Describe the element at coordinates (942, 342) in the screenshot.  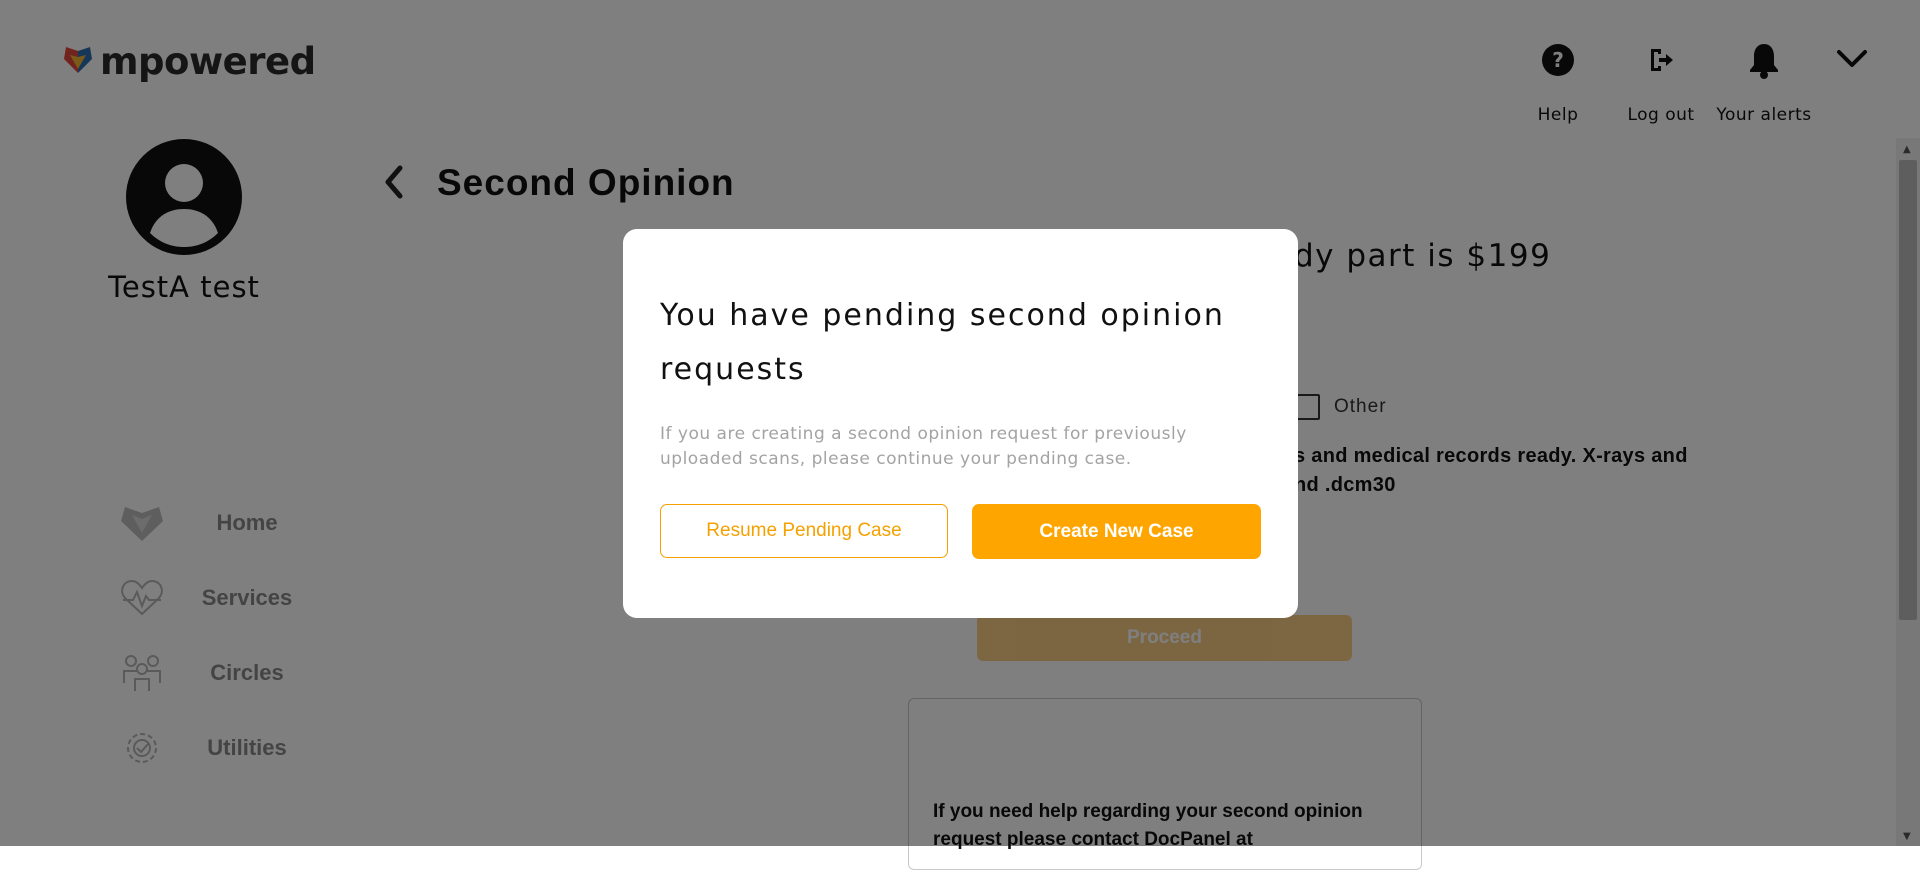
I see `modal-title: You have pending second opinion requests` at that location.